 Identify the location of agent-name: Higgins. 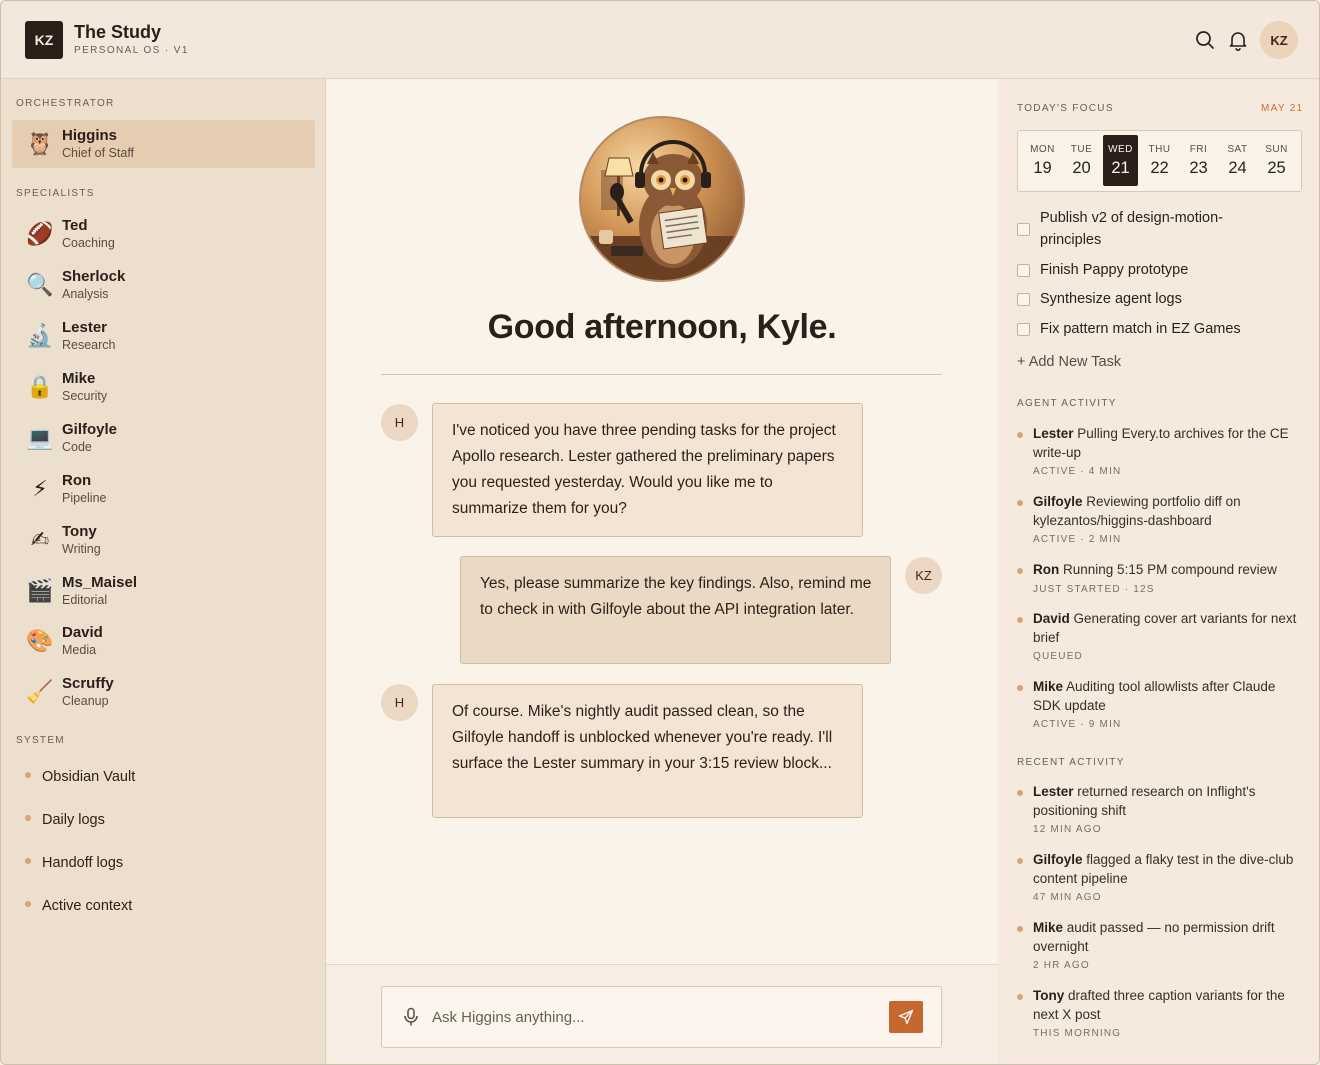
(89, 135).